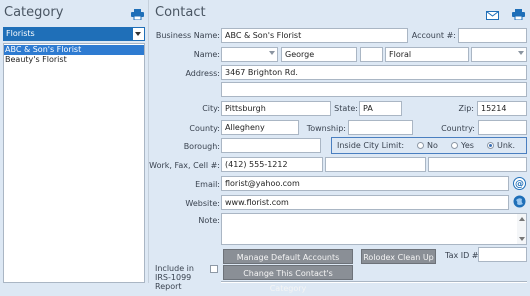 This screenshot has height=296, width=530. I want to click on address-line2-input, so click(374, 89).